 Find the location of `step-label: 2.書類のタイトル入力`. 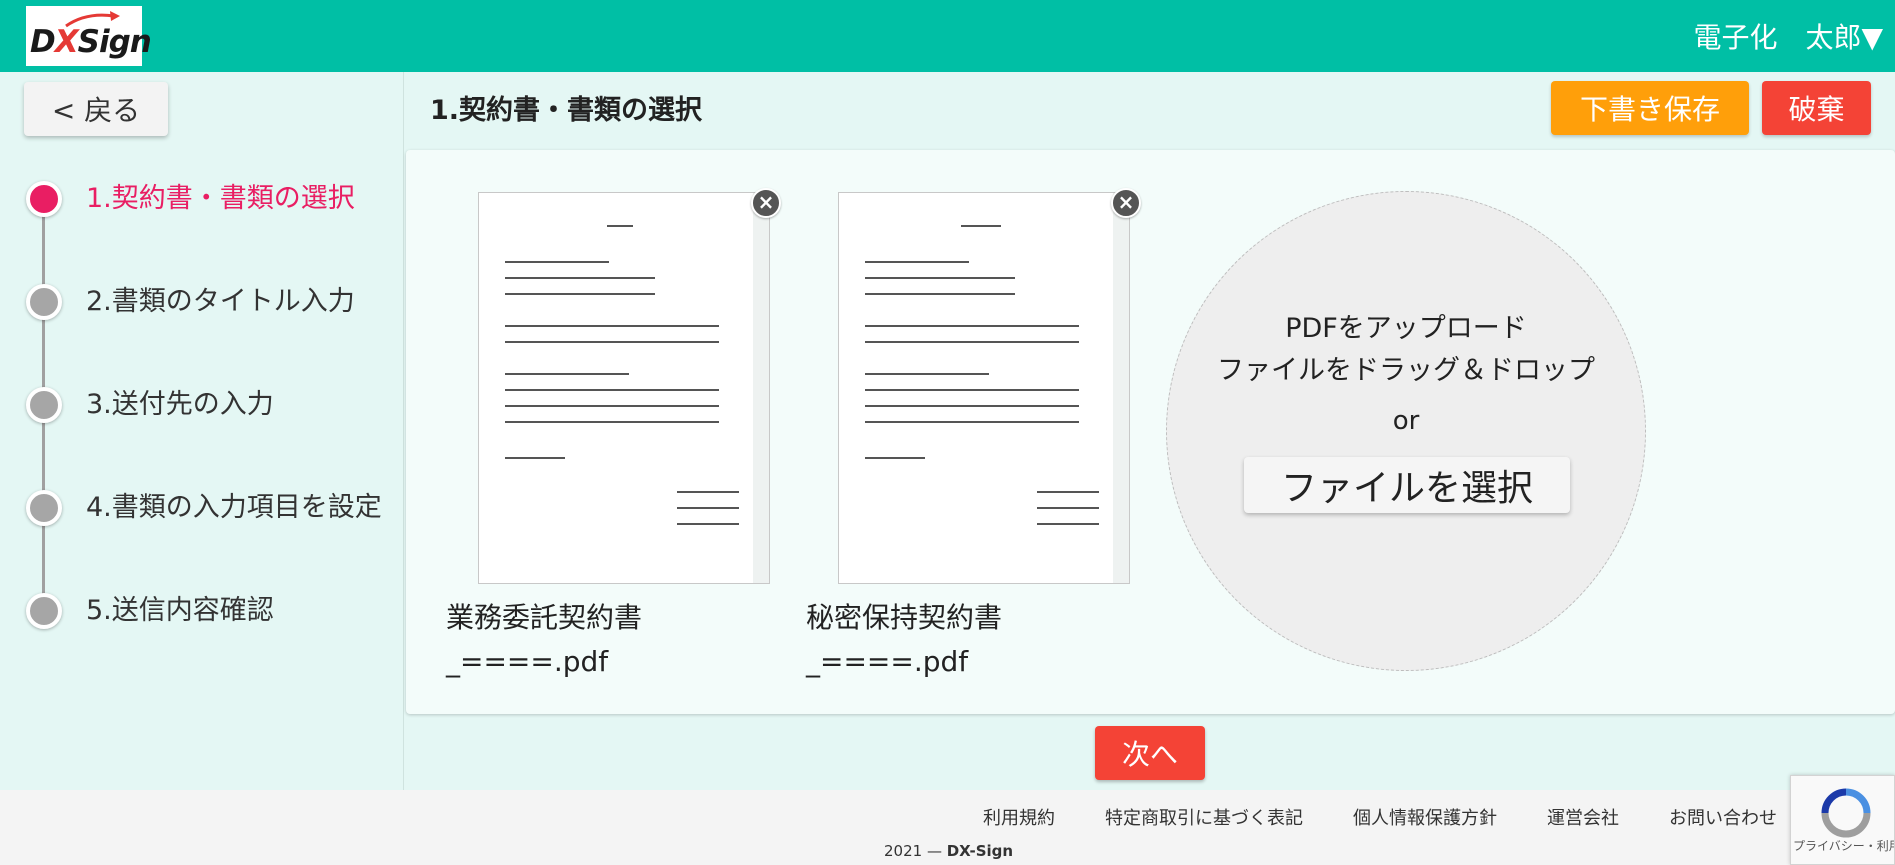

step-label: 2.書類のタイトル入力 is located at coordinates (220, 301).